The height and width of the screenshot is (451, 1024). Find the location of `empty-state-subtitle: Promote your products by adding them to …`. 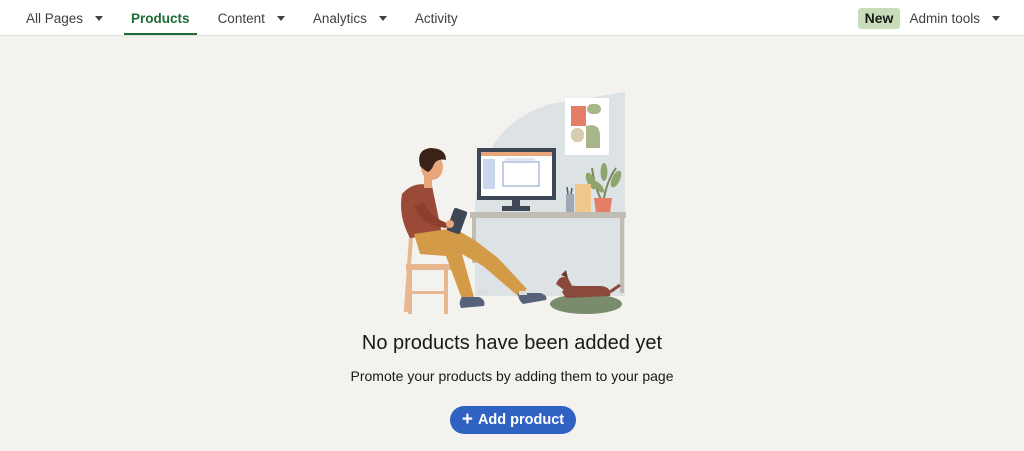

empty-state-subtitle: Promote your products by adding them to … is located at coordinates (512, 376).